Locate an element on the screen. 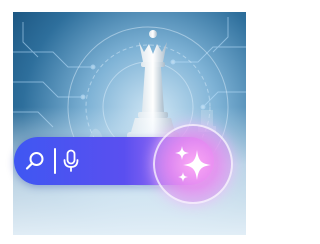 The height and width of the screenshot is (244, 320). sparkles-icon is located at coordinates (193, 164).